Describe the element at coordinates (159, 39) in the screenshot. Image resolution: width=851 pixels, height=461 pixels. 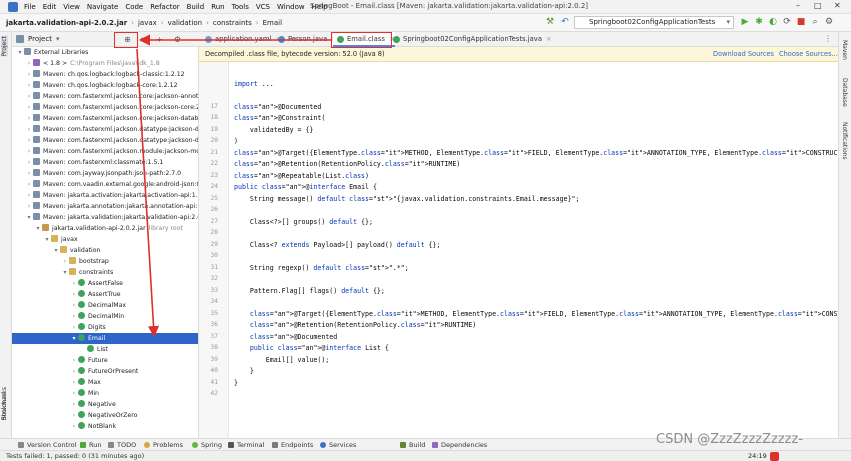
I see `collapse-all-icon: ÷` at that location.